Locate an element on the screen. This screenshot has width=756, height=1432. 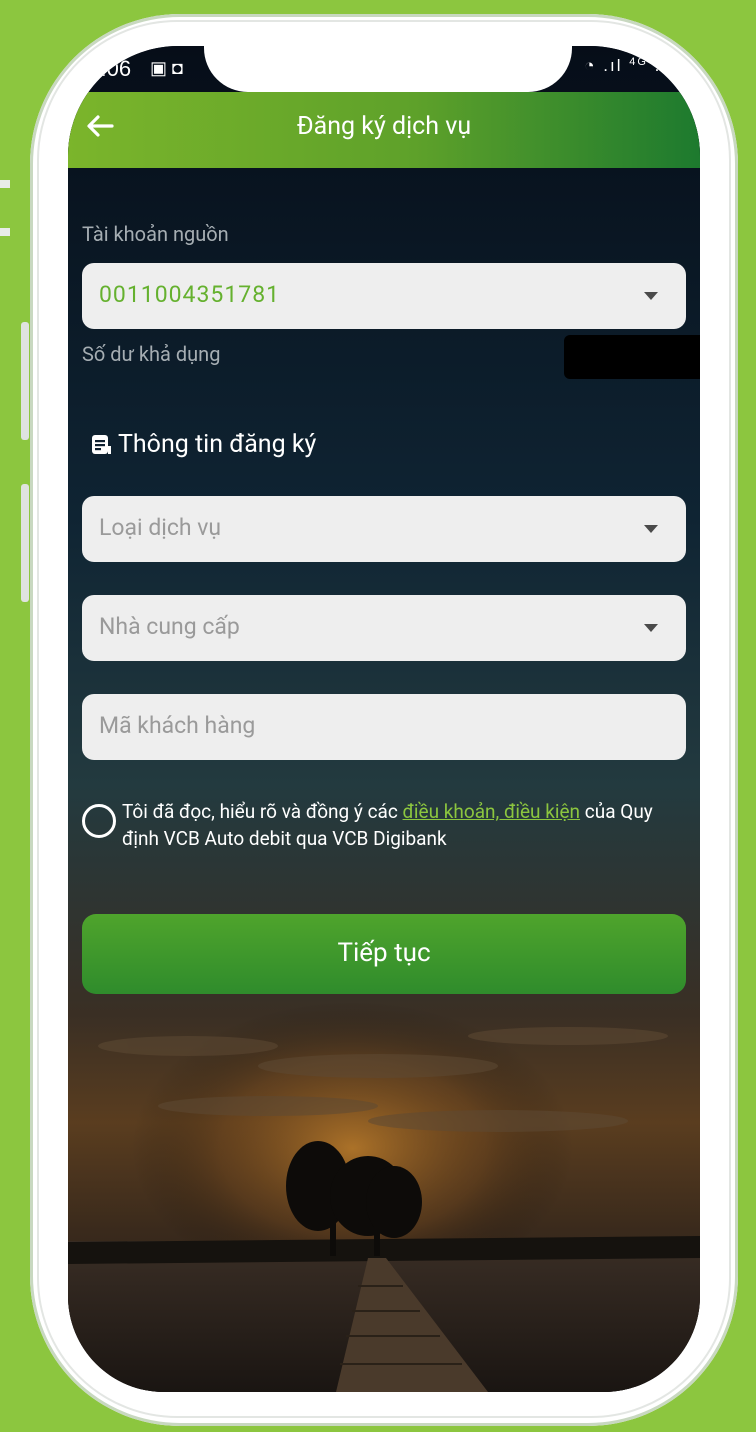
image-icon: ▣ is located at coordinates (159, 68).